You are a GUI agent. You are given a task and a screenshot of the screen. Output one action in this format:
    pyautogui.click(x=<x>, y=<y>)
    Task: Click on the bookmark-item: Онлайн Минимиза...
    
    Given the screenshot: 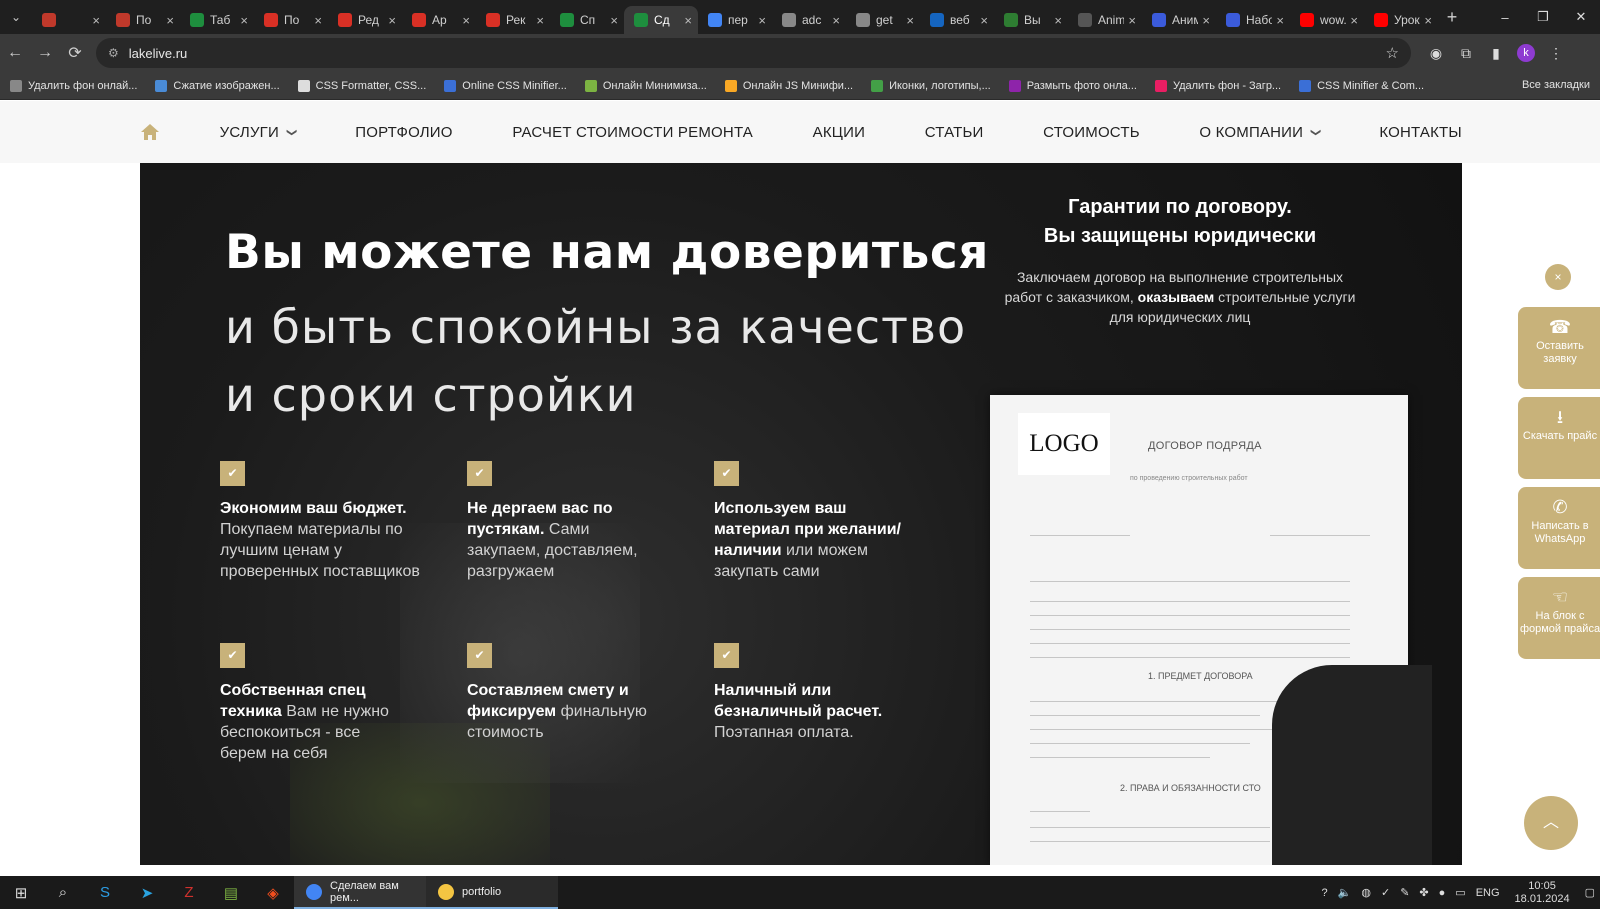 What is the action you would take?
    pyautogui.click(x=645, y=85)
    